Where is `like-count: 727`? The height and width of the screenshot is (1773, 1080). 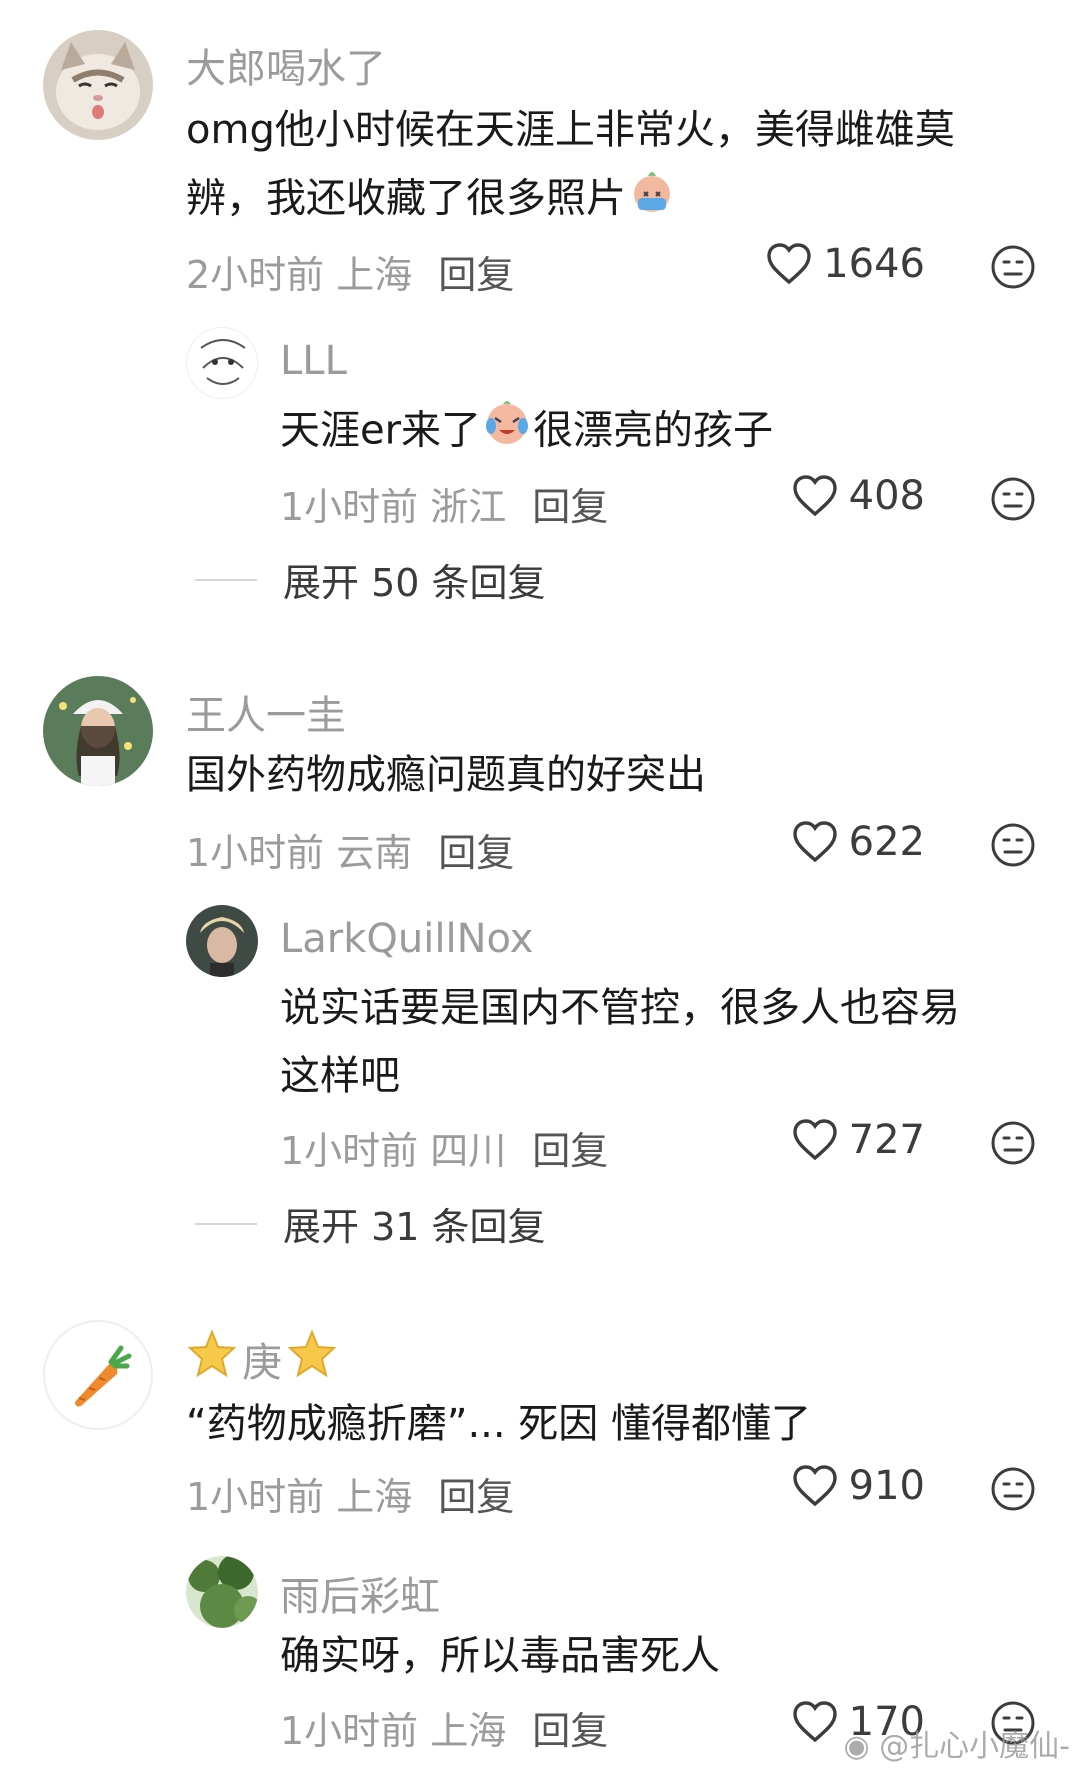
like-count: 727 is located at coordinates (886, 1140).